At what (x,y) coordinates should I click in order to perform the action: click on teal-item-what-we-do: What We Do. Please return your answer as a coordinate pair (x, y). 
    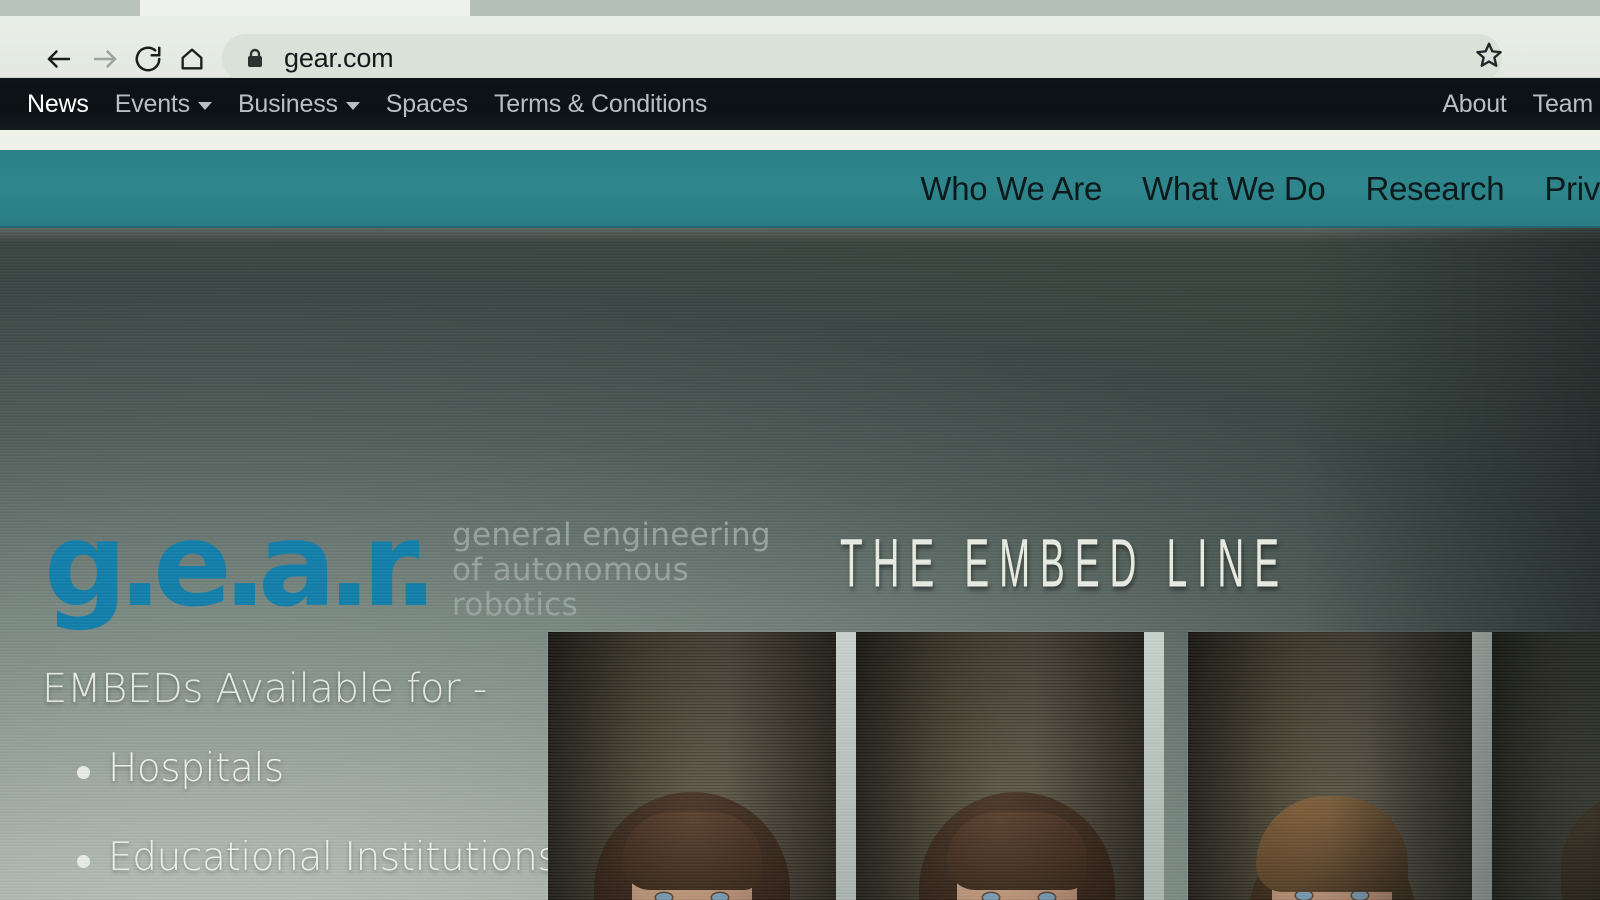
    Looking at the image, I should click on (1233, 189).